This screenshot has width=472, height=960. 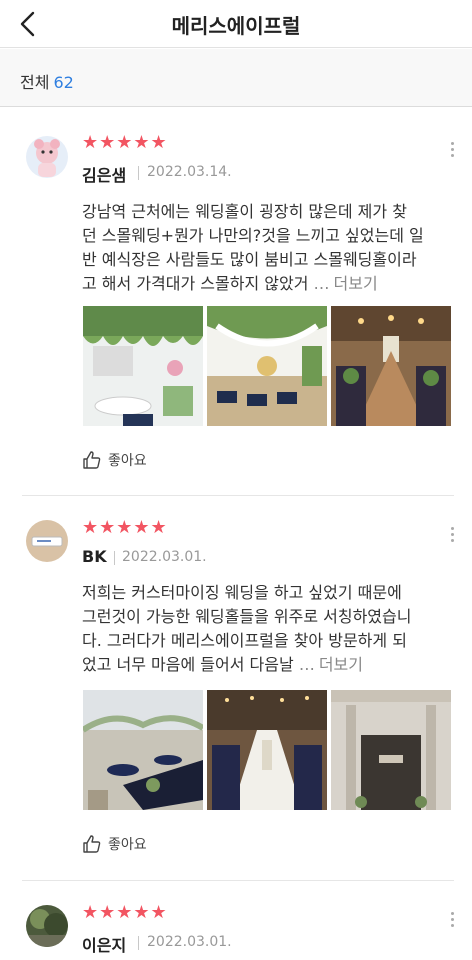 I want to click on review-text-line: 그런것이 가능한 웨딩홀들을 위주로 서칭하였습니, so click(x=247, y=616).